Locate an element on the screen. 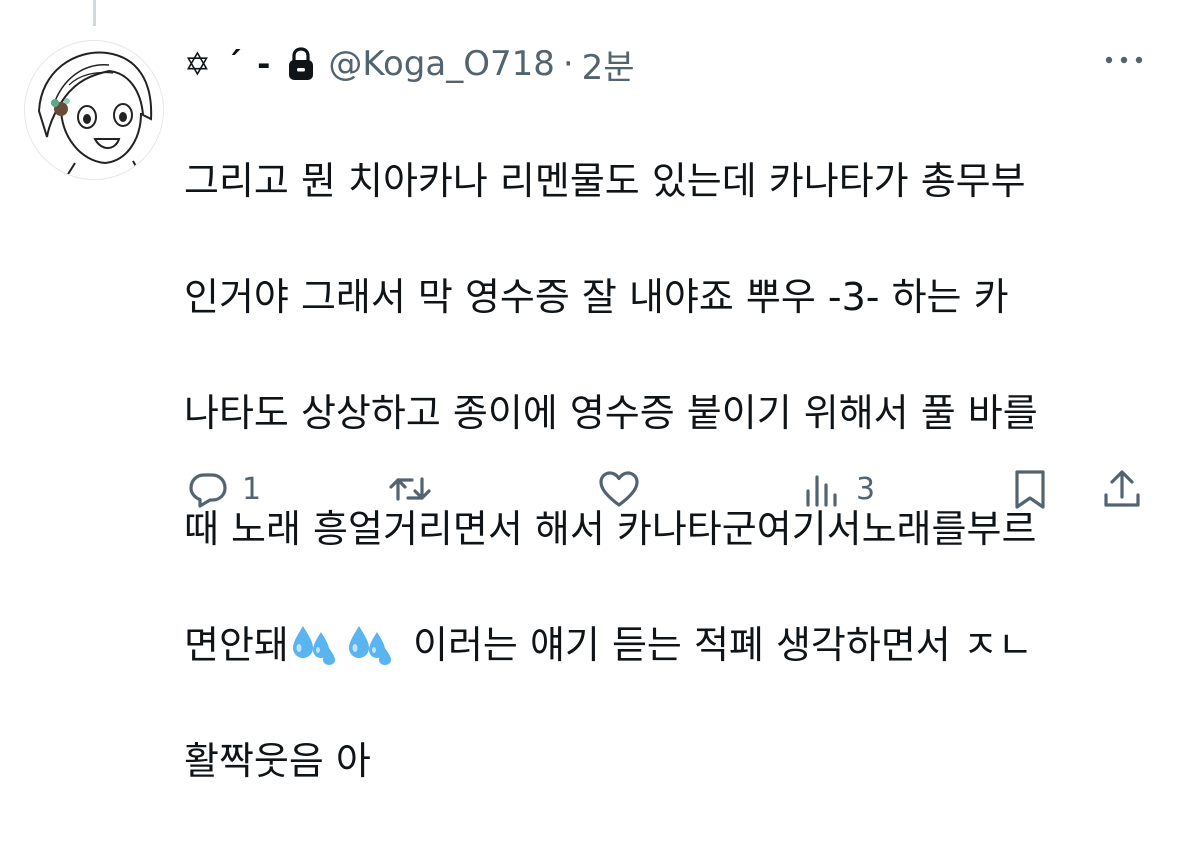 This screenshot has height=848, width=1179. views-icon is located at coordinates (822, 489).